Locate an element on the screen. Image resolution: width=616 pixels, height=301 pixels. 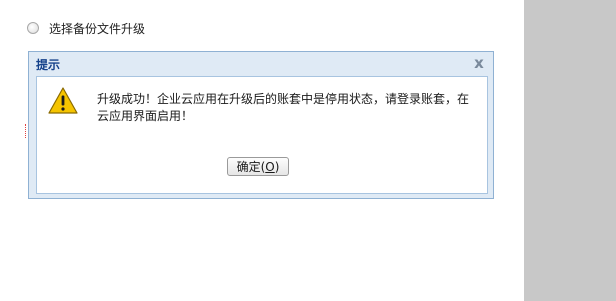
backup-upgrade-option: 选择备份文件升级 is located at coordinates (86, 28).